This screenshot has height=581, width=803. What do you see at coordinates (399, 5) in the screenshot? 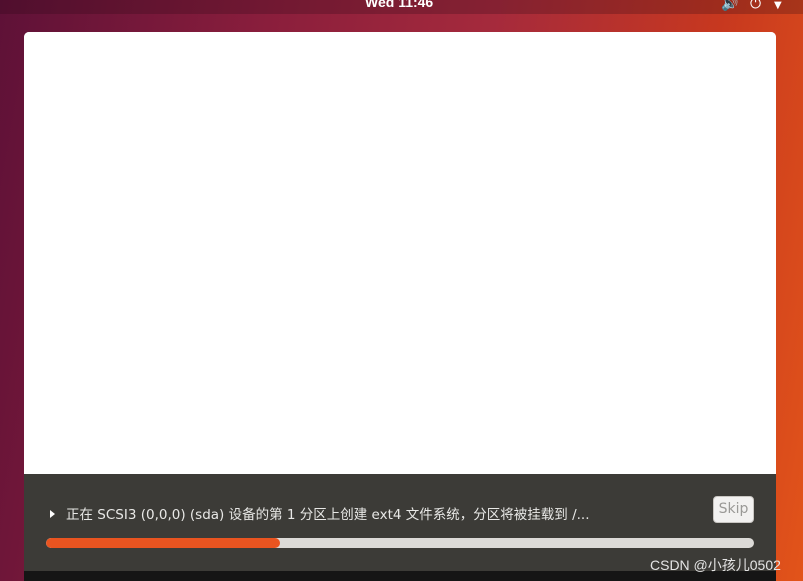
I see `clock: Wed 11:46` at bounding box center [399, 5].